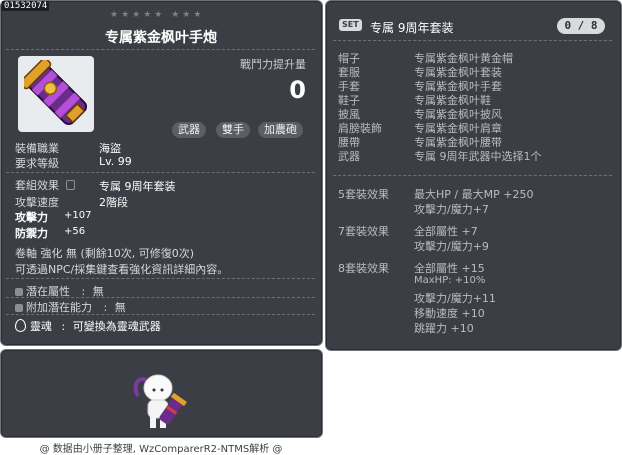  What do you see at coordinates (412, 28) in the screenshot?
I see `set-name: 专属 9周年套装` at bounding box center [412, 28].